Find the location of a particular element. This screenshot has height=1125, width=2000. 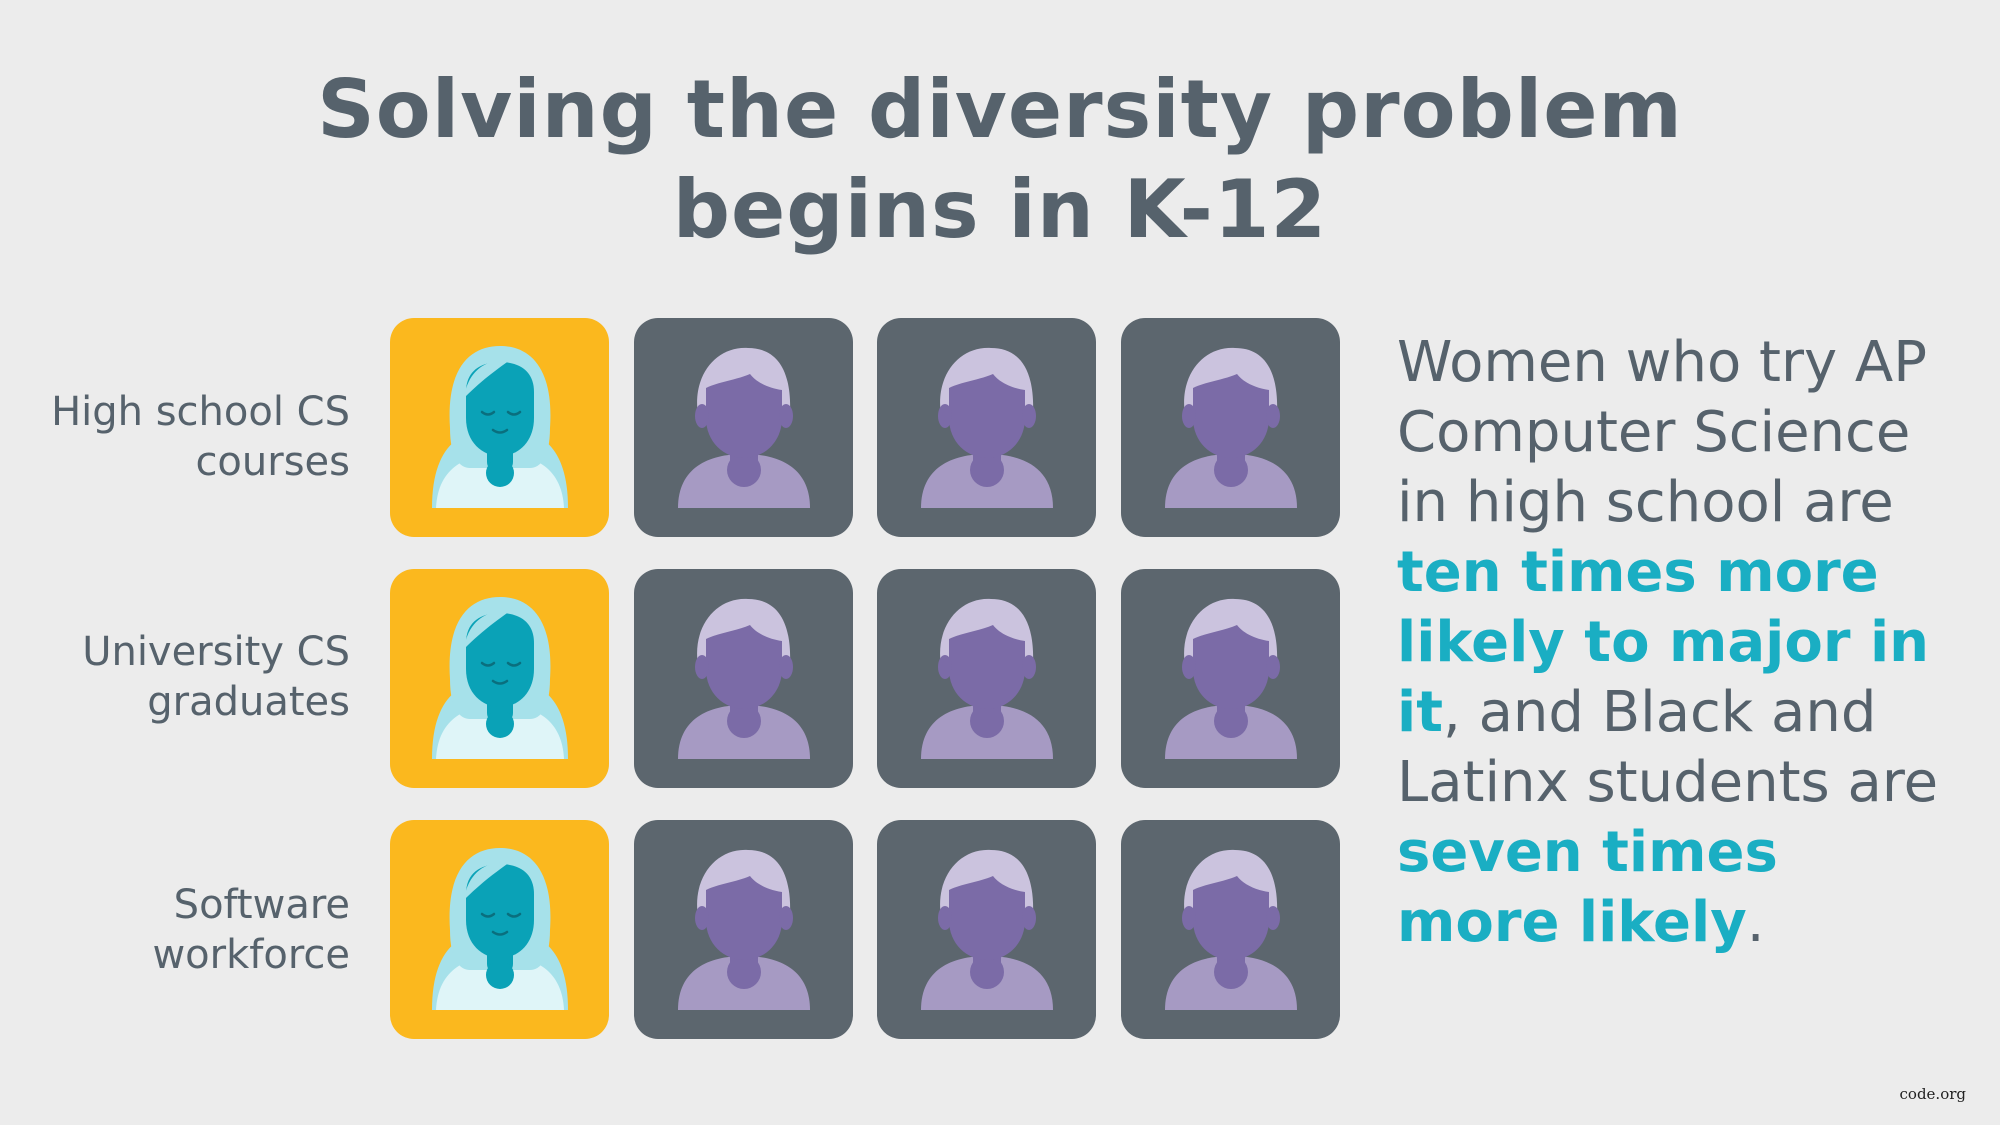

female-tile-r1-c1 is located at coordinates (499, 427).